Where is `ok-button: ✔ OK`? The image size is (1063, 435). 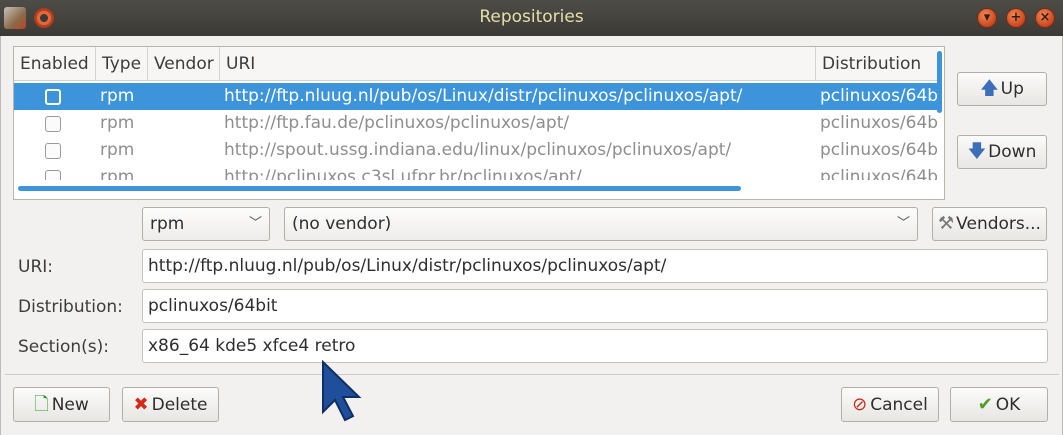 ok-button: ✔ OK is located at coordinates (999, 404).